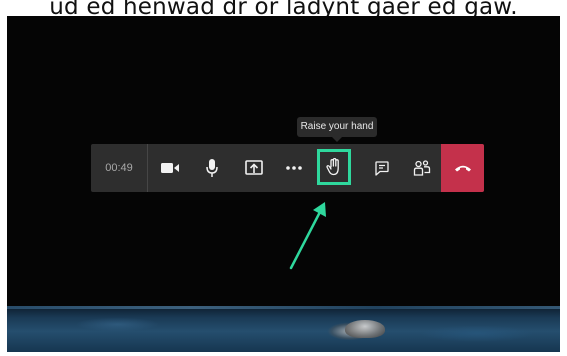 This screenshot has height=356, width=567. I want to click on camera-button, so click(170, 168).